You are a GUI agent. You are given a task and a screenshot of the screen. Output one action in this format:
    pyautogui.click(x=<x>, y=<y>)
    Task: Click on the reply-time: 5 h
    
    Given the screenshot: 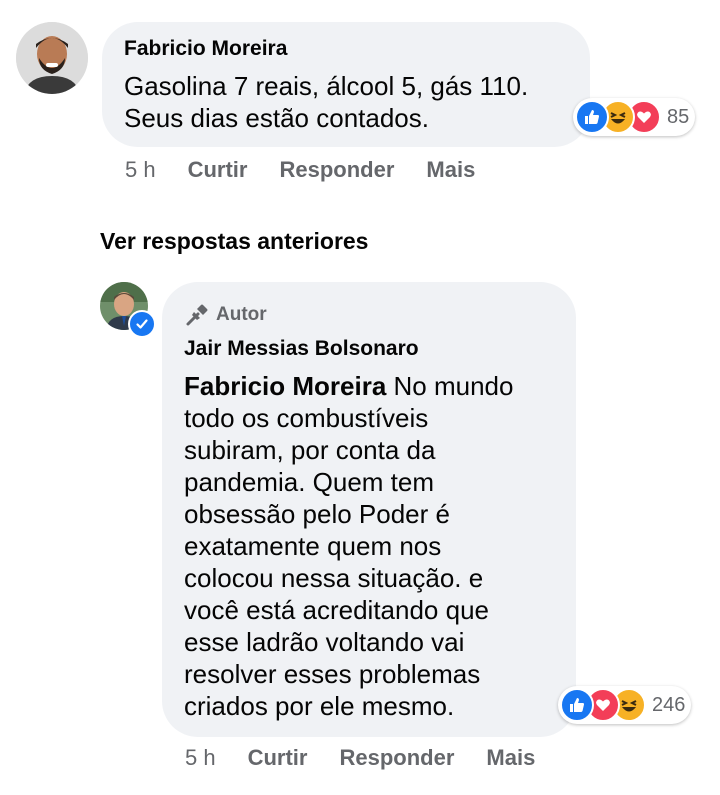 What is the action you would take?
    pyautogui.click(x=200, y=758)
    